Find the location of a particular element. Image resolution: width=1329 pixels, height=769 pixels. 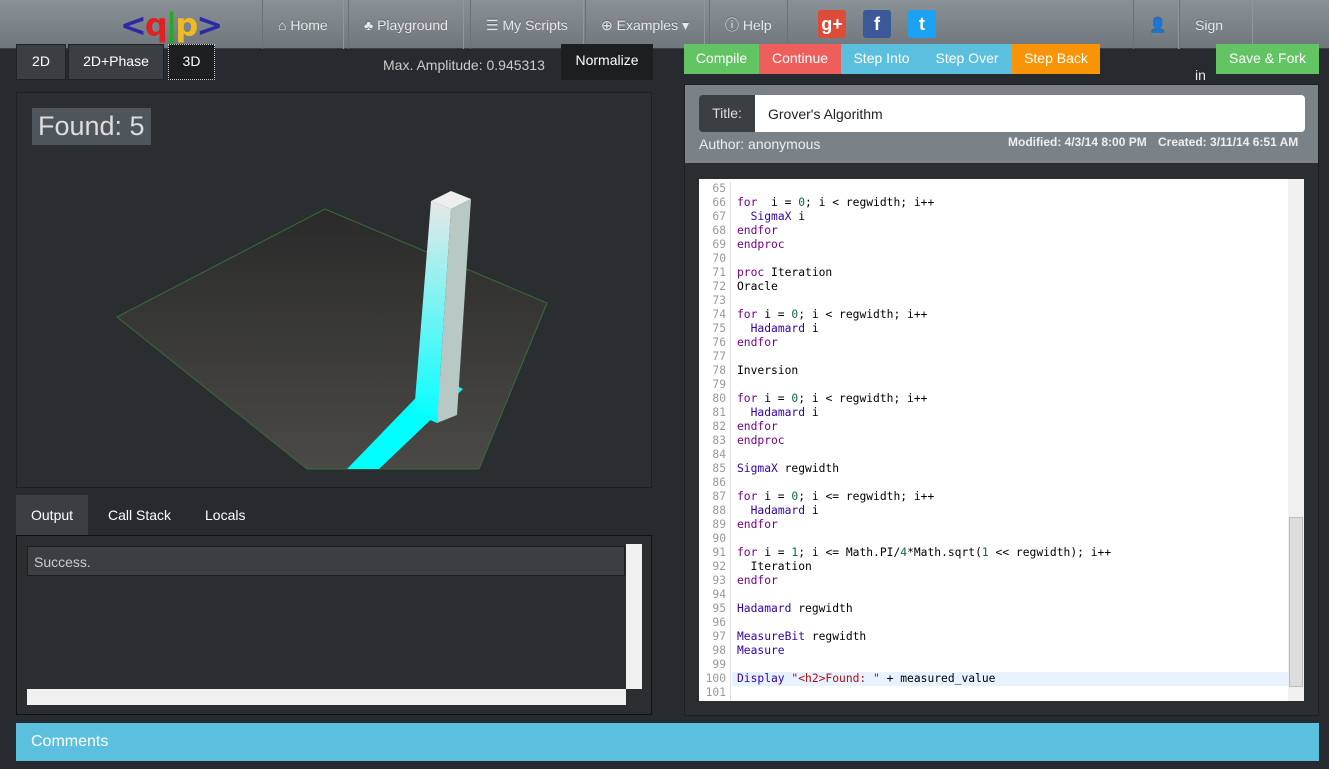

horizontal-scrollbar is located at coordinates (326, 697).